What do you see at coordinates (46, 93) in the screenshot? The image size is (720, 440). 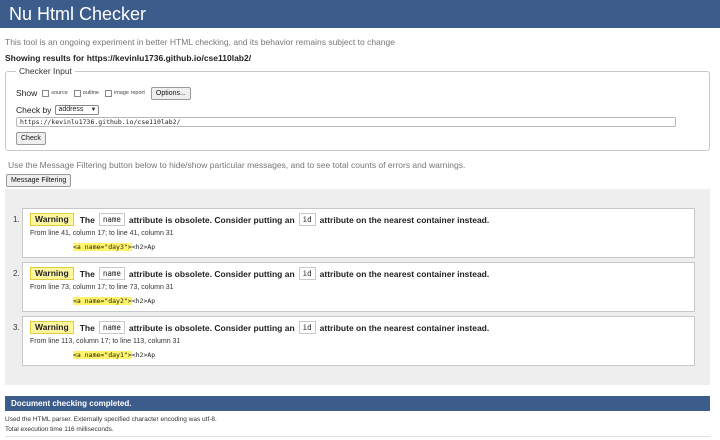 I see `source-checkbox` at bounding box center [46, 93].